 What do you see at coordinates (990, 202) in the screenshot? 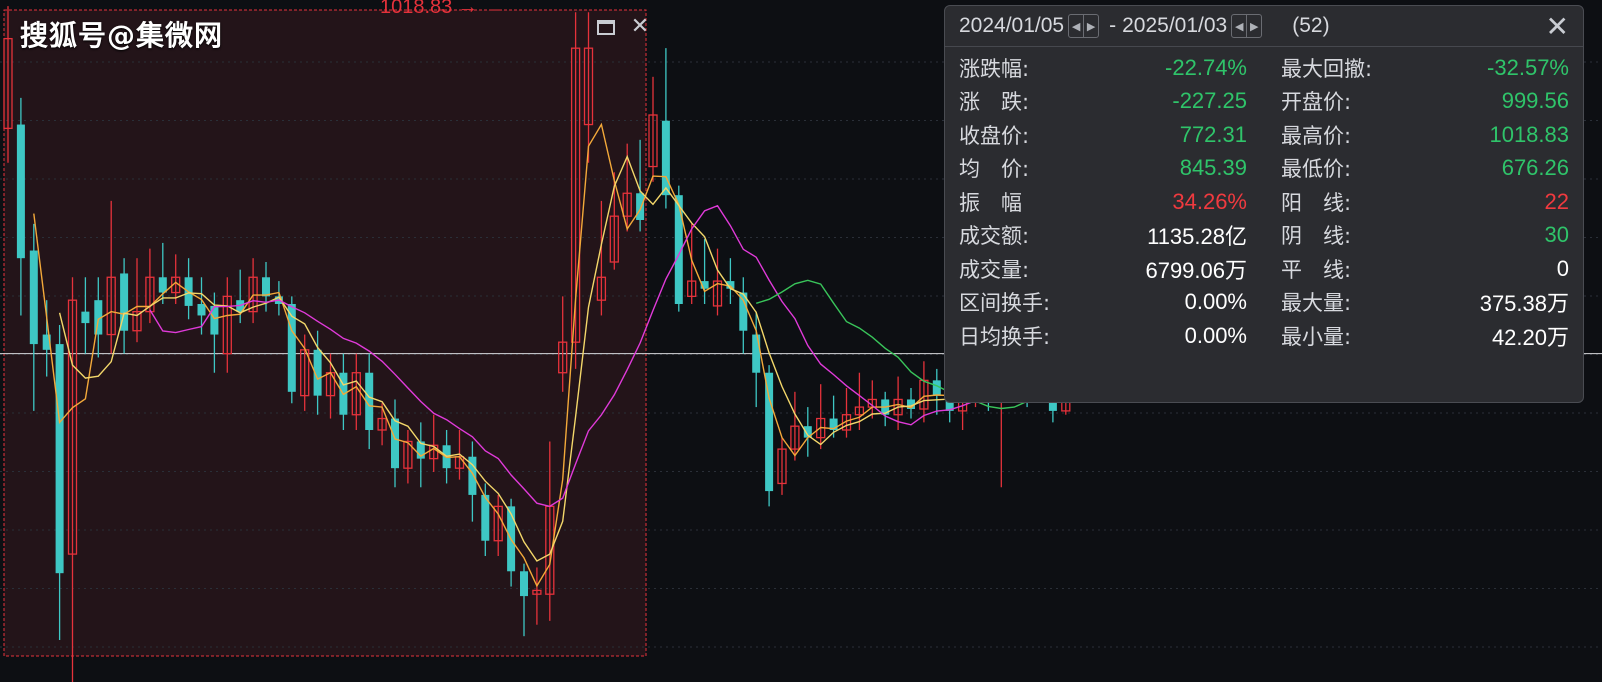
I see `stat-label: 振 幅` at bounding box center [990, 202].